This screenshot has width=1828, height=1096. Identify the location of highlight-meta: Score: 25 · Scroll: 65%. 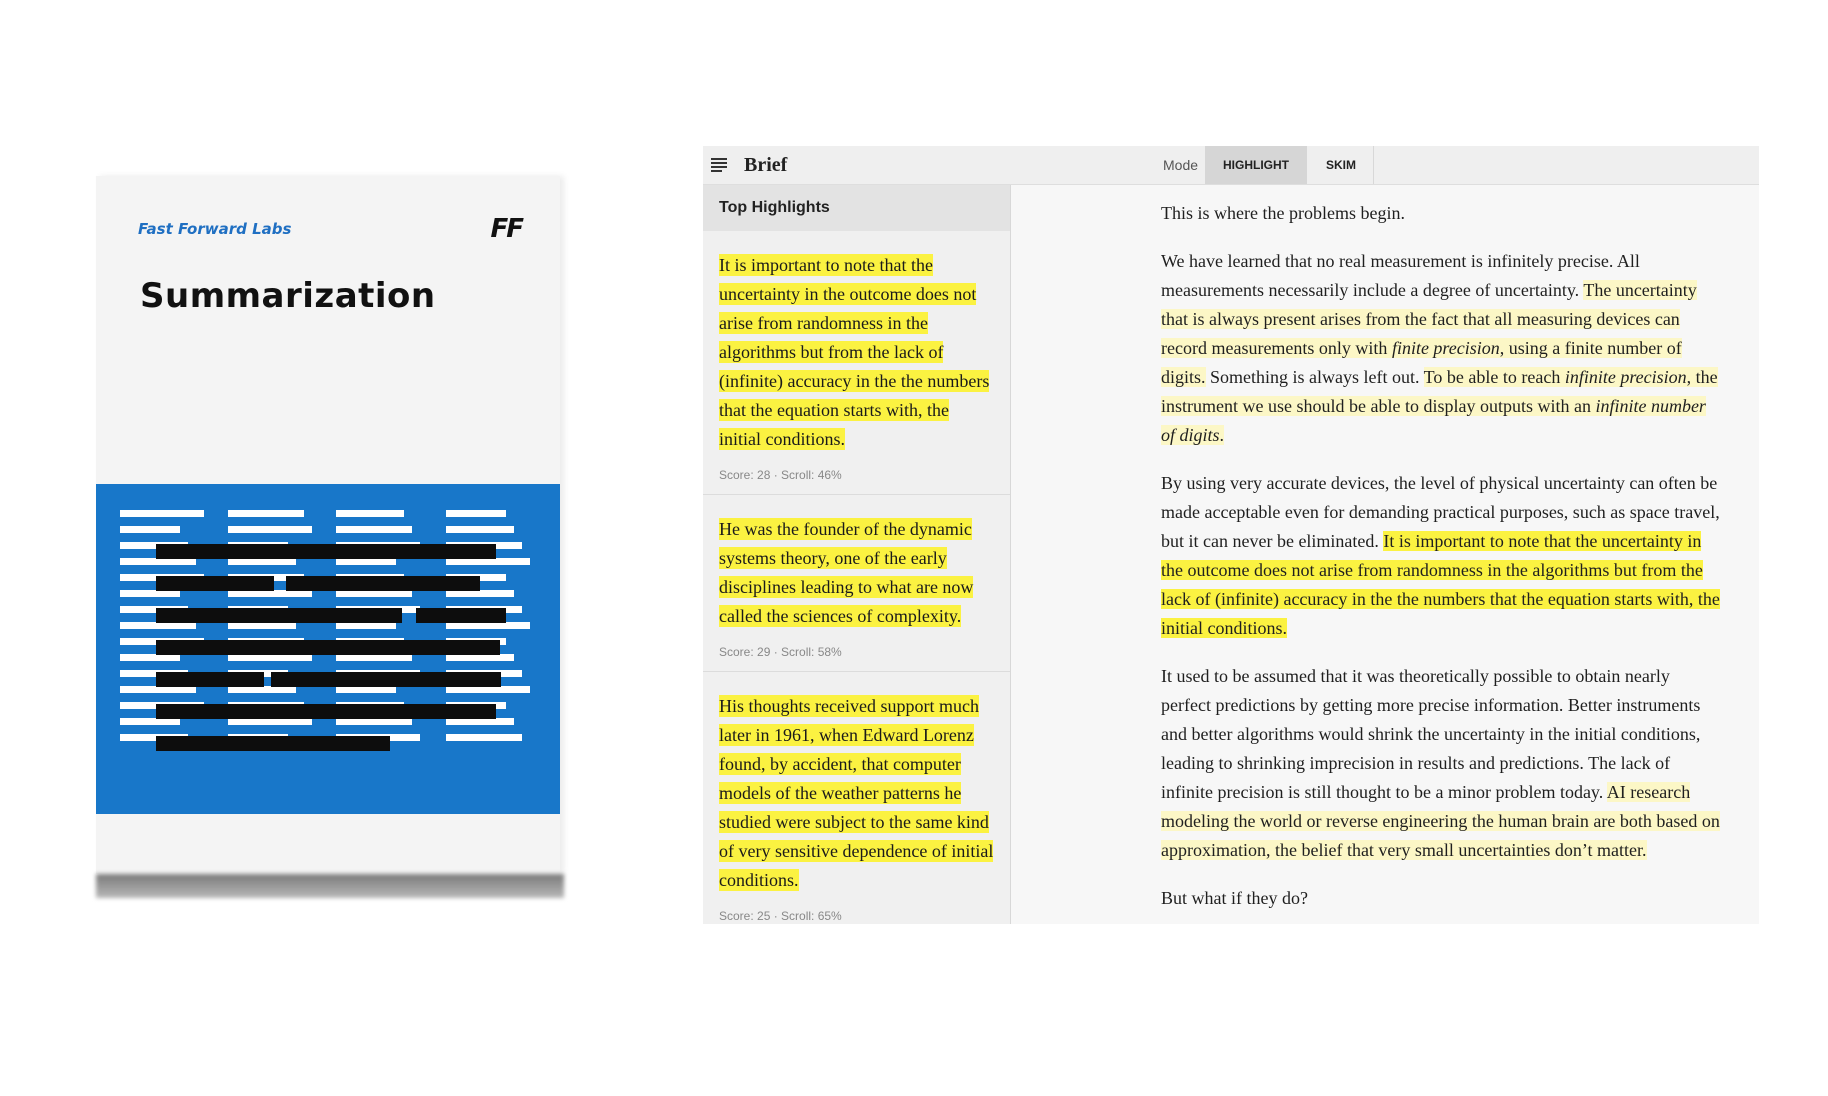
(780, 916).